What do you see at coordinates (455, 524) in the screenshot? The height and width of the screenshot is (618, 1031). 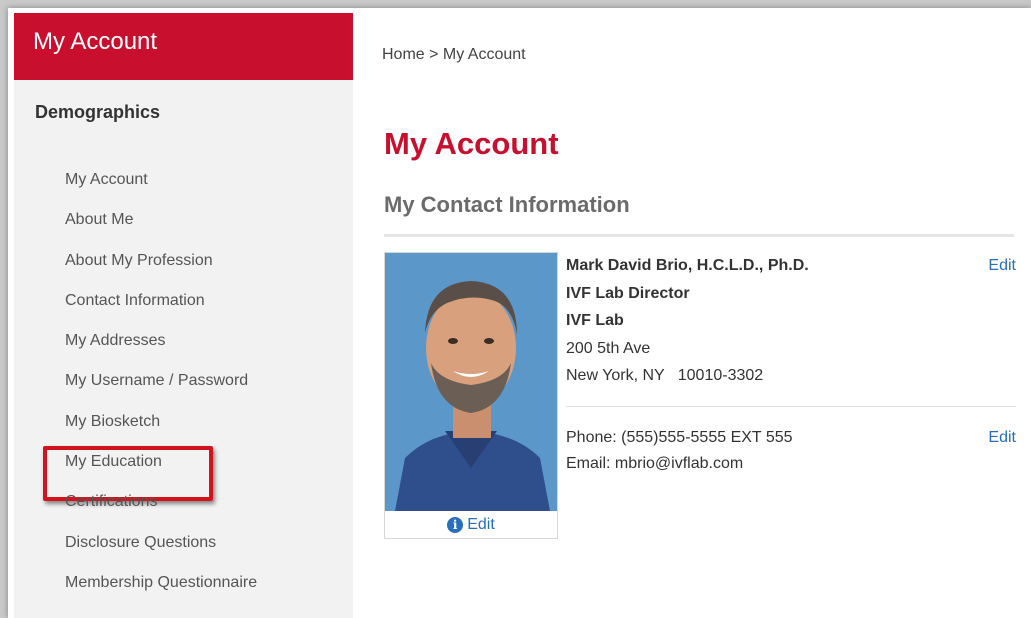 I see `info-icon: i` at bounding box center [455, 524].